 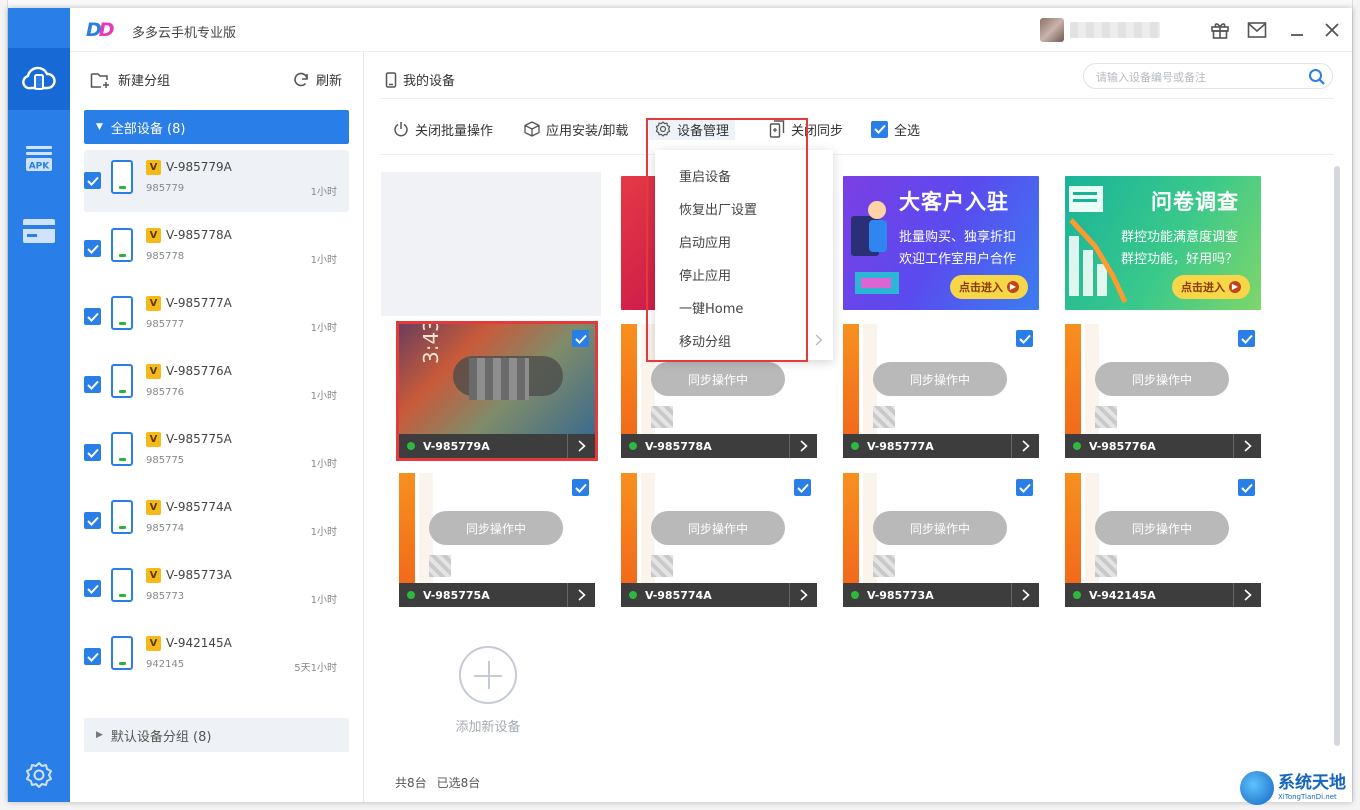 What do you see at coordinates (216, 453) in the screenshot?
I see `device-row: V V-985775A 985775 1小时` at bounding box center [216, 453].